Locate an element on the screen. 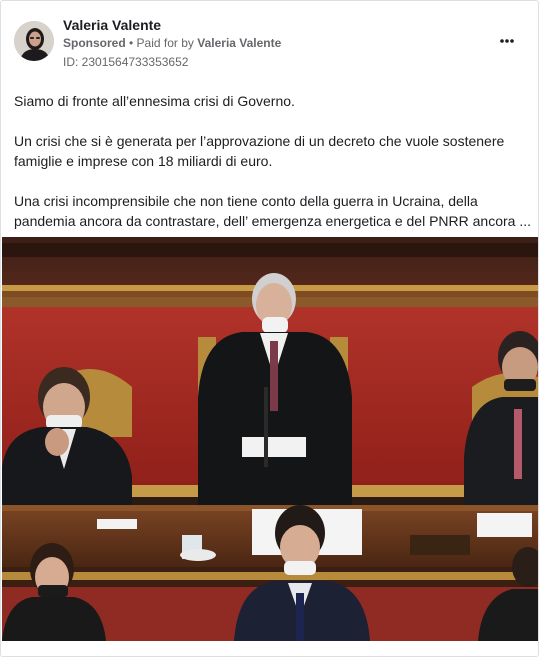 The height and width of the screenshot is (664, 539). paid-for-label: Paid for by is located at coordinates (167, 43).